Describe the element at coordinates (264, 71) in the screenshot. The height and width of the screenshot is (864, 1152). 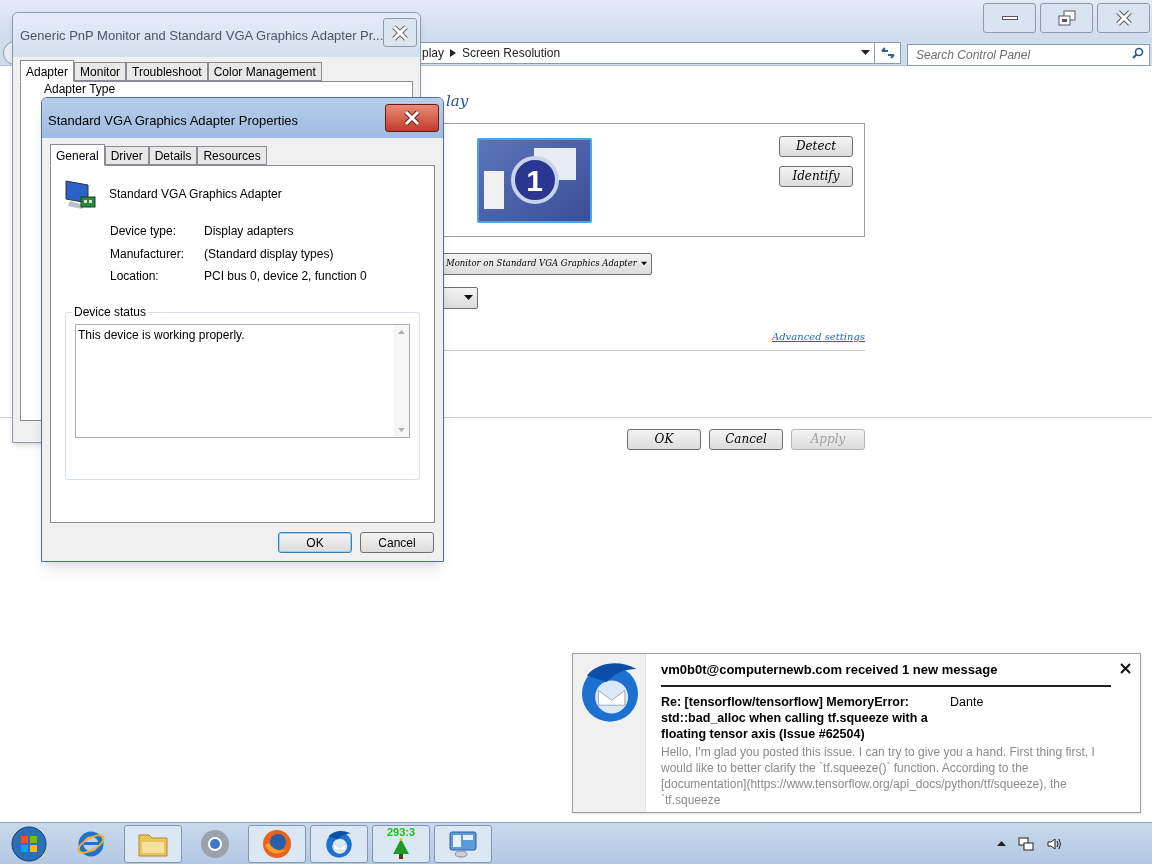
I see `tab: Color Management` at that location.